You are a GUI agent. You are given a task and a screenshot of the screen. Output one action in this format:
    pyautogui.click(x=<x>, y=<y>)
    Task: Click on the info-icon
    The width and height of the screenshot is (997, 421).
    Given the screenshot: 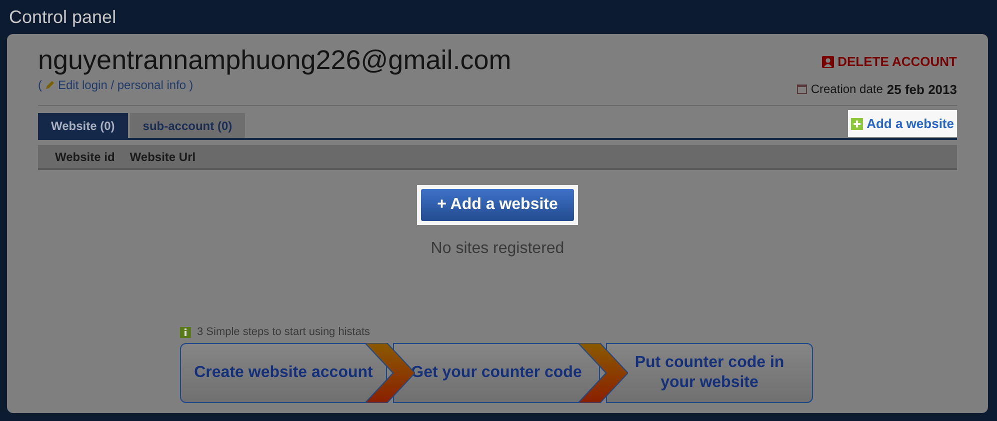 What is the action you would take?
    pyautogui.click(x=185, y=332)
    